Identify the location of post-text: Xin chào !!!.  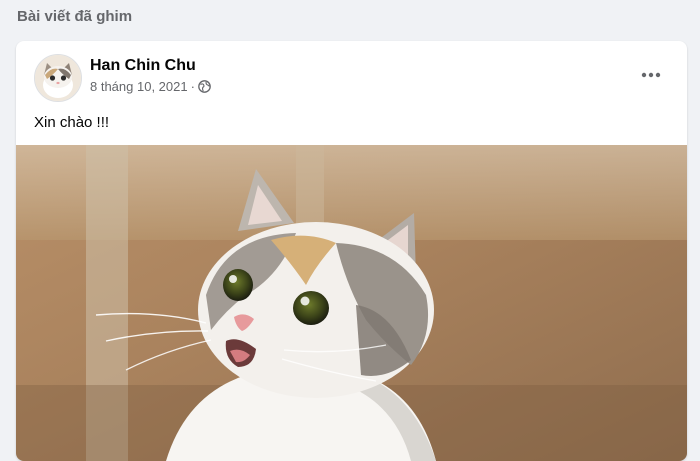
(72, 122).